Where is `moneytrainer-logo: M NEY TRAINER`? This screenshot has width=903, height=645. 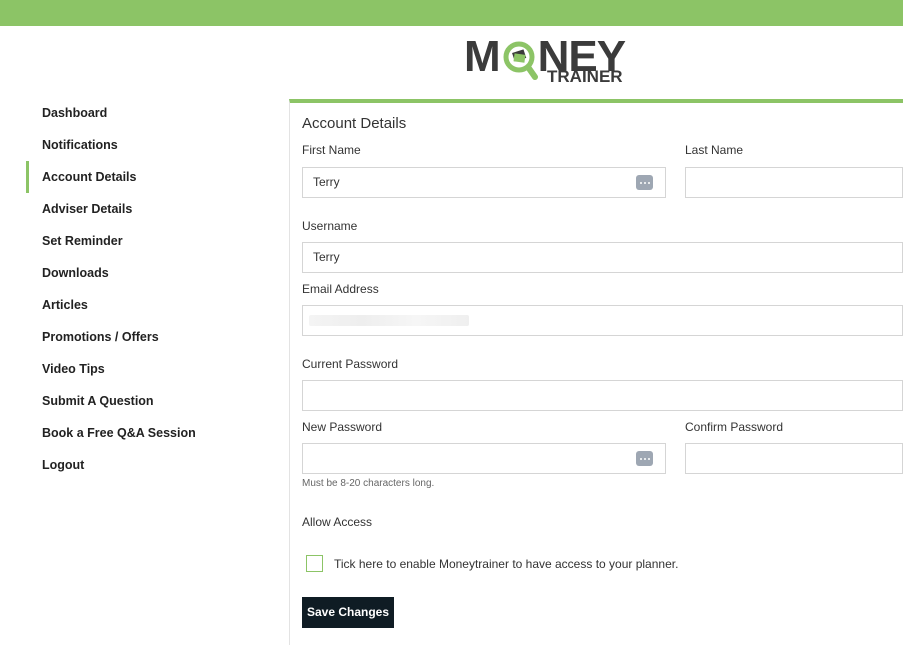
moneytrainer-logo: M NEY TRAINER is located at coordinates (549, 62).